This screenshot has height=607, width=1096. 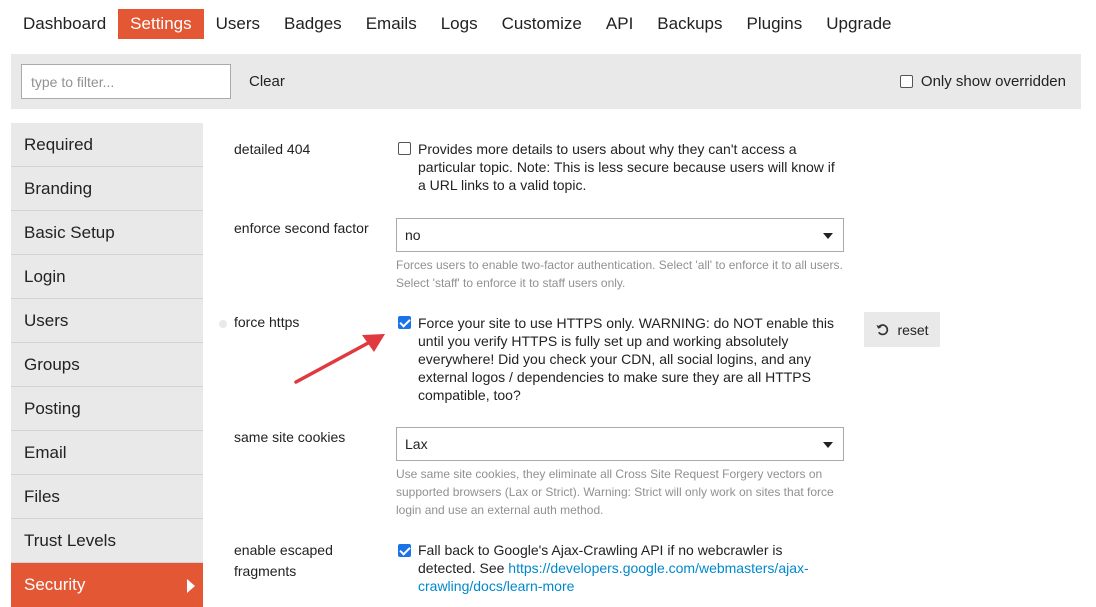 I want to click on sidebar-item-users: Users, so click(x=107, y=321).